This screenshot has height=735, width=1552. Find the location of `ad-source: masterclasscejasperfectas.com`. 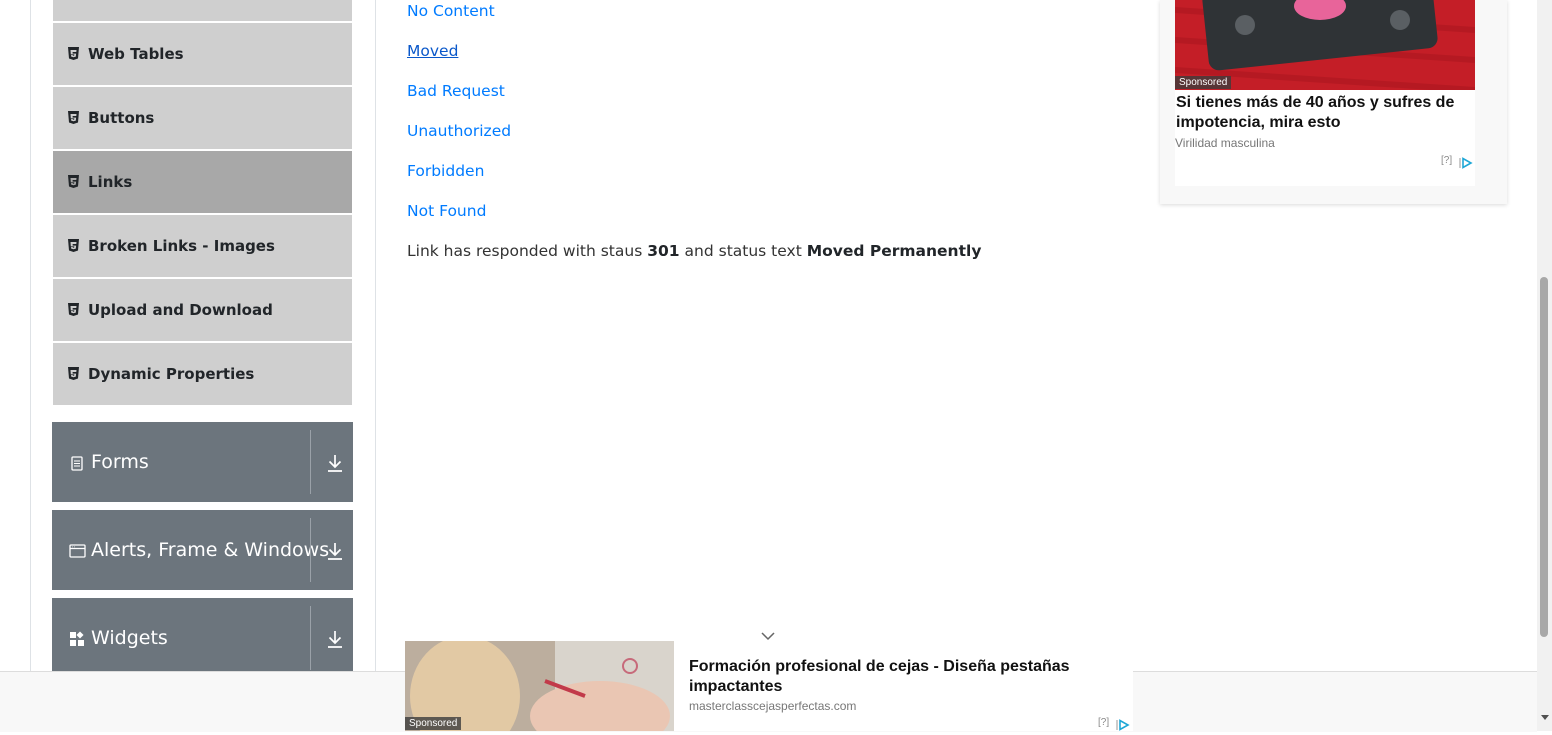

ad-source: masterclasscejasperfectas.com is located at coordinates (772, 706).